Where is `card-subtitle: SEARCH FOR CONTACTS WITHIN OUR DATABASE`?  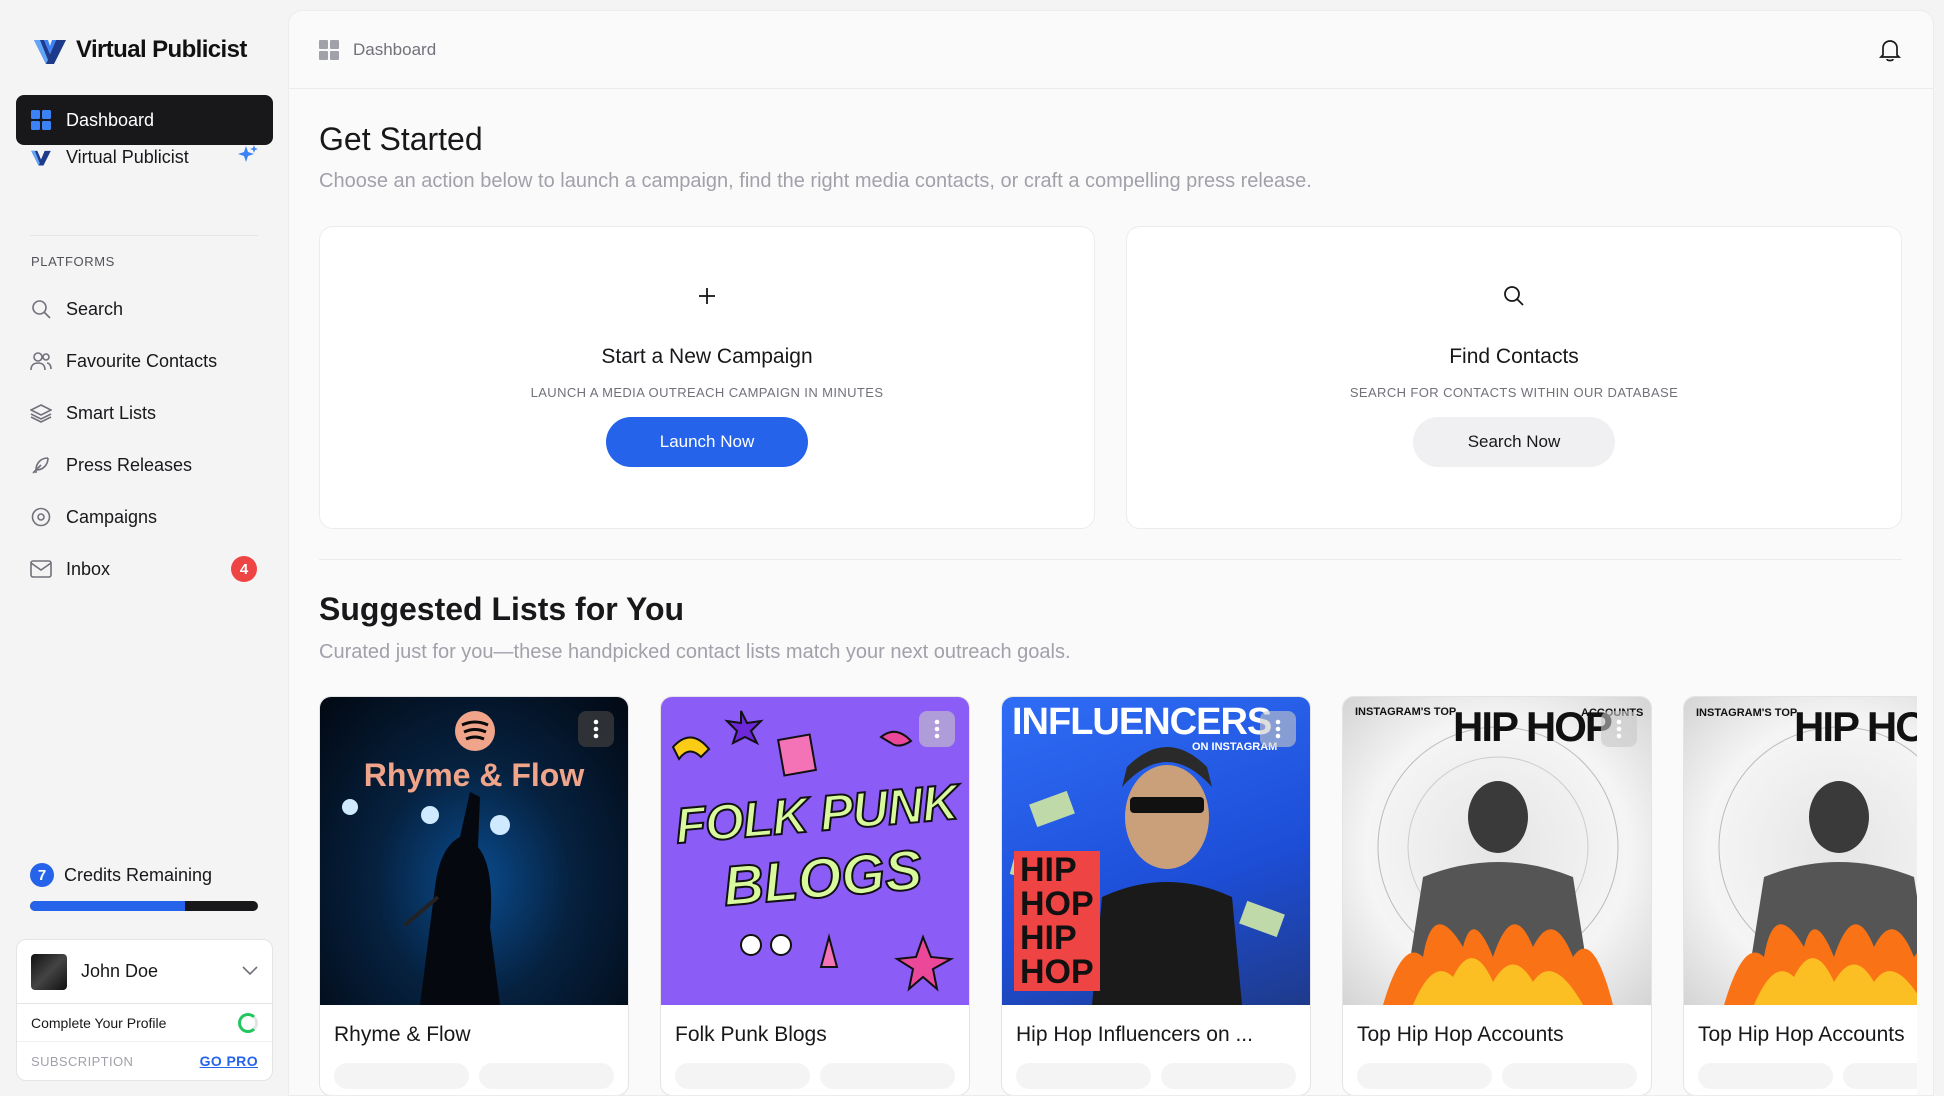 card-subtitle: SEARCH FOR CONTACTS WITHIN OUR DATABASE is located at coordinates (1514, 392).